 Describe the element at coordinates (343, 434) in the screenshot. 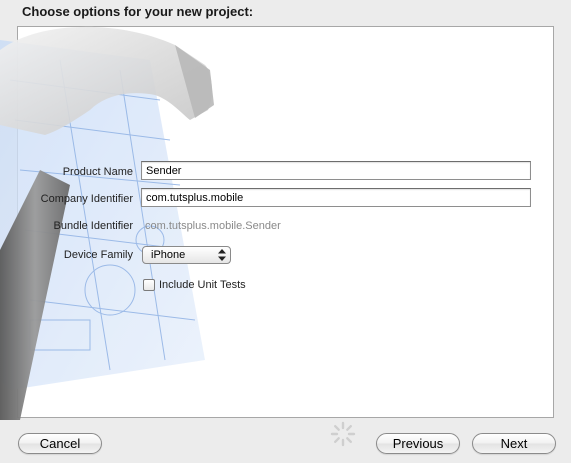

I see `progress-spinner-icon` at that location.